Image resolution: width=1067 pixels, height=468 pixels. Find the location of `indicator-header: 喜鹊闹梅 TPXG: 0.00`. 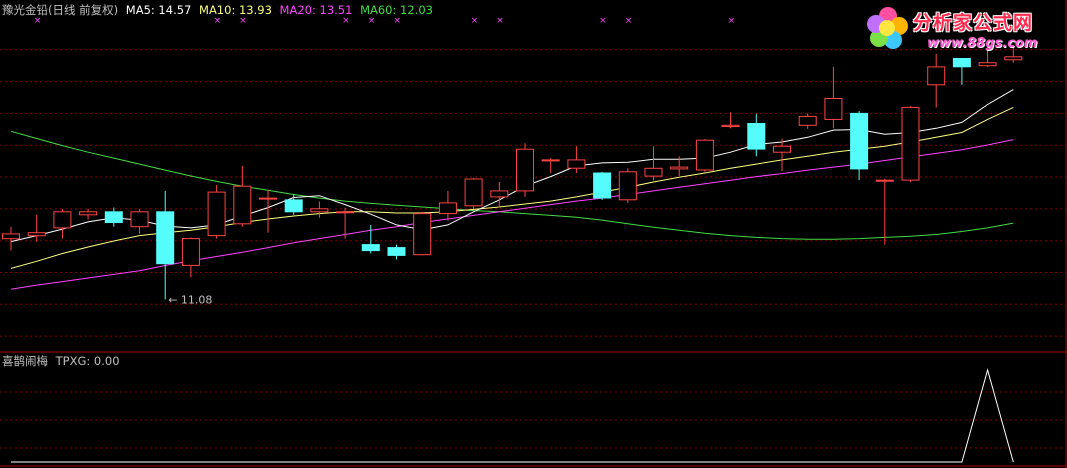

indicator-header: 喜鹊闹梅 TPXG: 0.00 is located at coordinates (63, 361).